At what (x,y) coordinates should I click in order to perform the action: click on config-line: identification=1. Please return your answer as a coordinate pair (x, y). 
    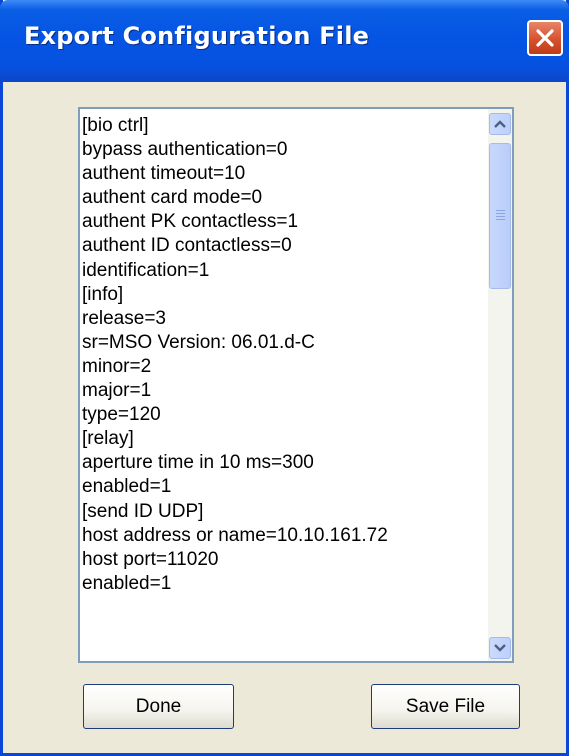
    Looking at the image, I should click on (146, 270).